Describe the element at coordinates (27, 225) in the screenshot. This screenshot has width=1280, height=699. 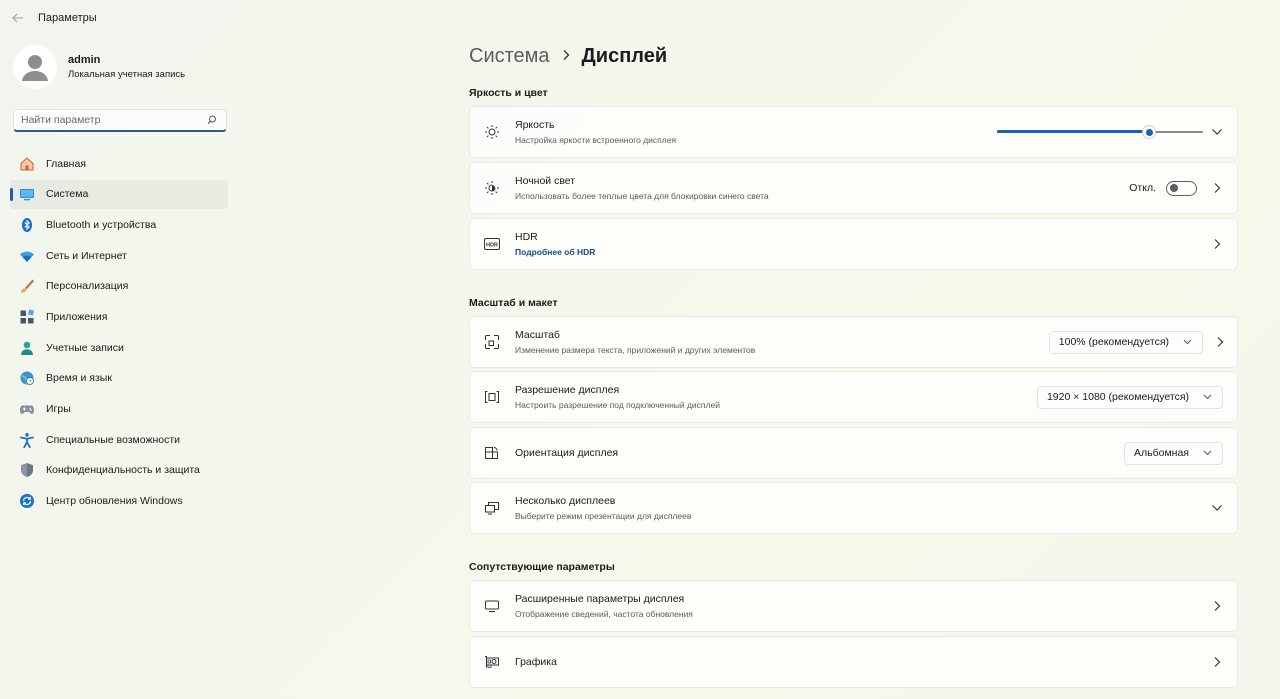
I see `bluetooth-icon` at that location.